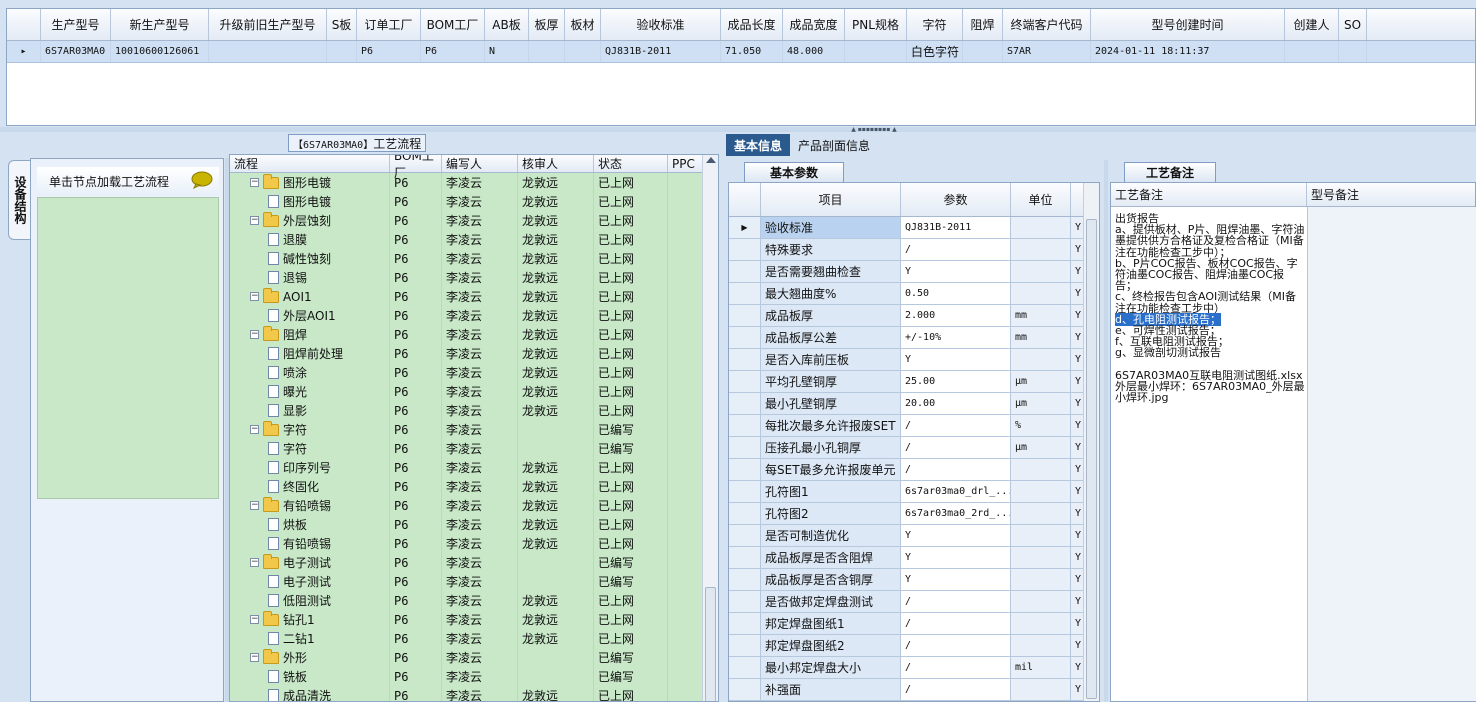 The width and height of the screenshot is (1476, 702). I want to click on grid-cell: 白色字符, so click(935, 51).